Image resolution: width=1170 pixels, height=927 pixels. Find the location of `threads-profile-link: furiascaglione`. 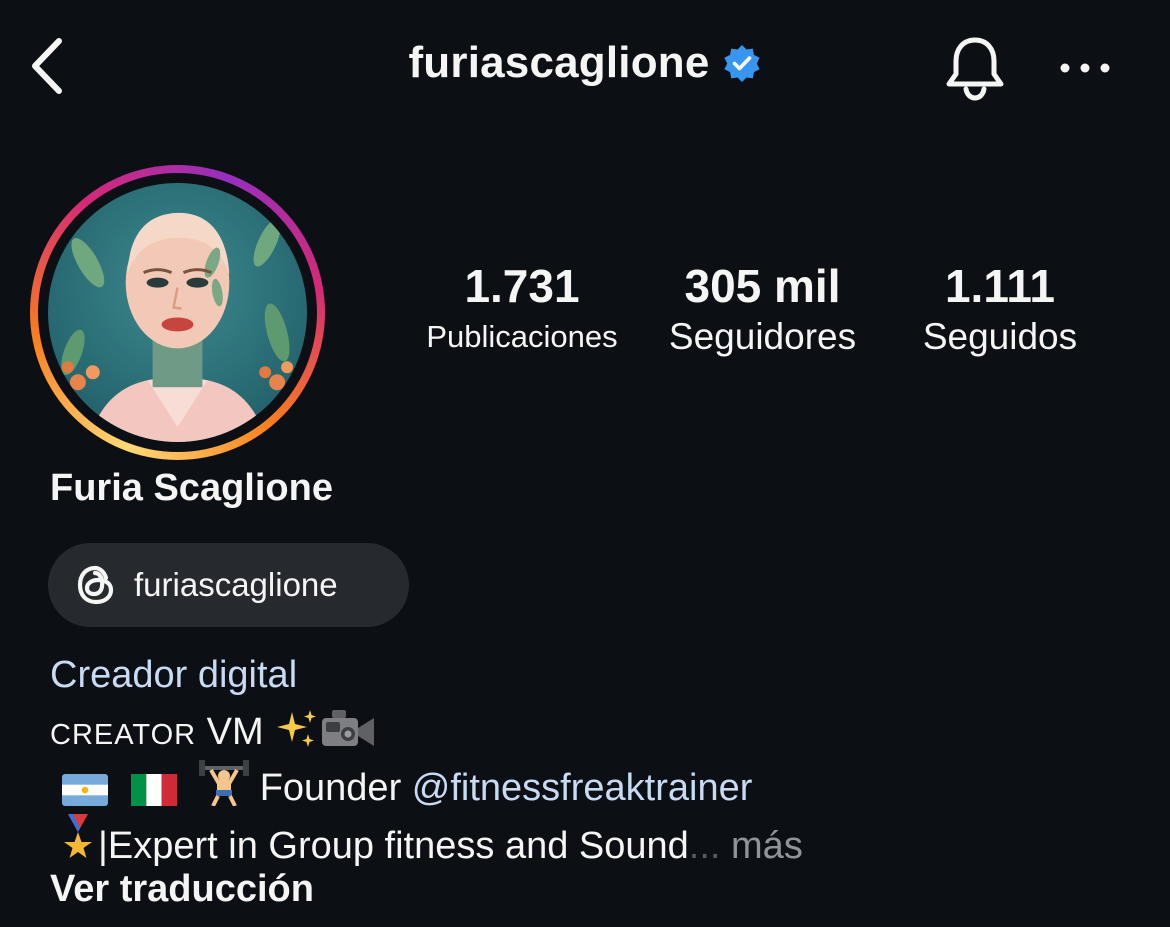

threads-profile-link: furiascaglione is located at coordinates (228, 585).